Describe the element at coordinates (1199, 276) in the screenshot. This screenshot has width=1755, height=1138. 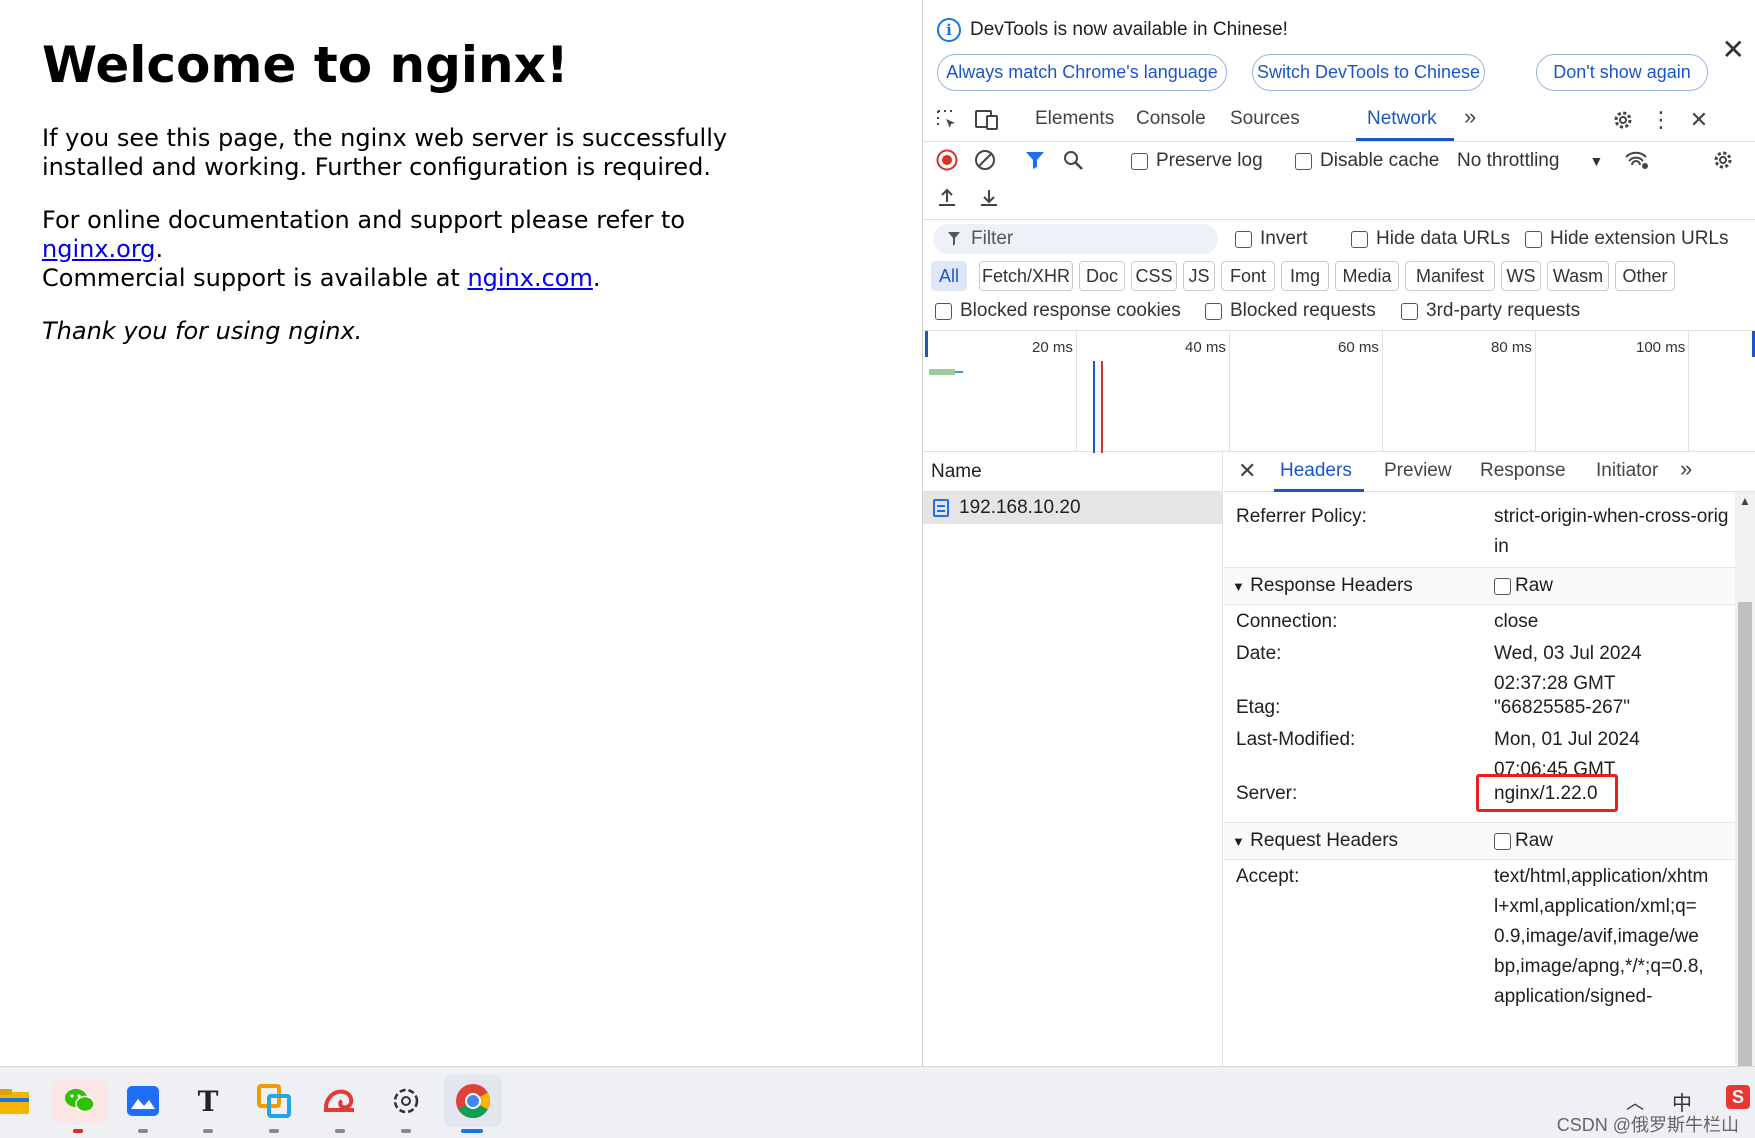
I see `type-js: JS` at that location.